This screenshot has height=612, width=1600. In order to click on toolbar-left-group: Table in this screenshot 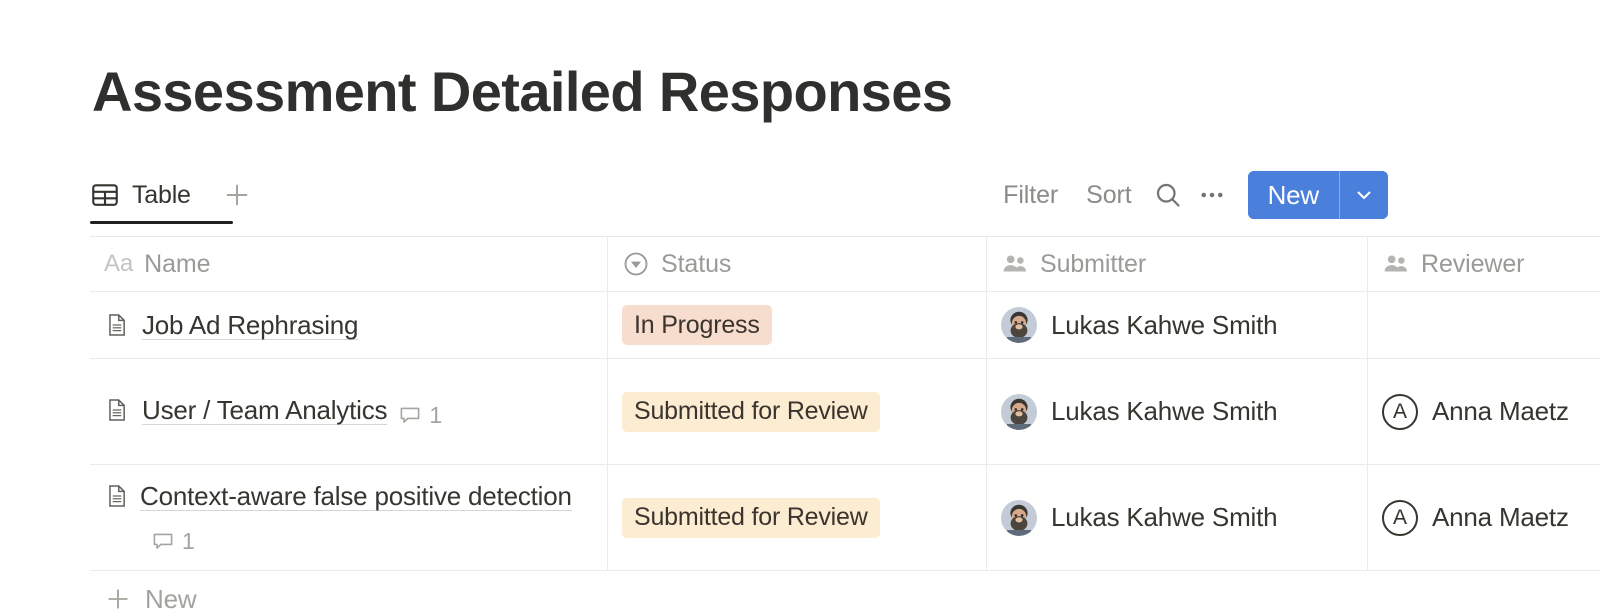, I will do `click(173, 195)`.